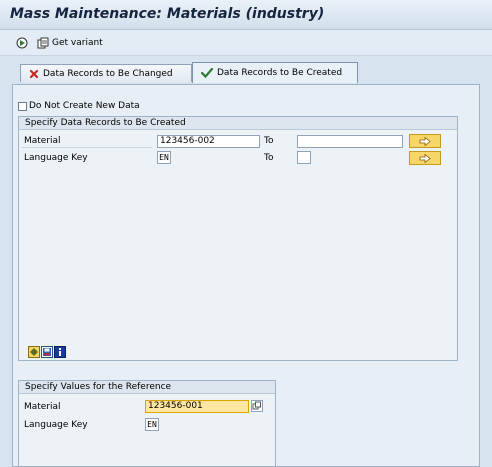 The image size is (492, 467). I want to click on info-icon, so click(60, 352).